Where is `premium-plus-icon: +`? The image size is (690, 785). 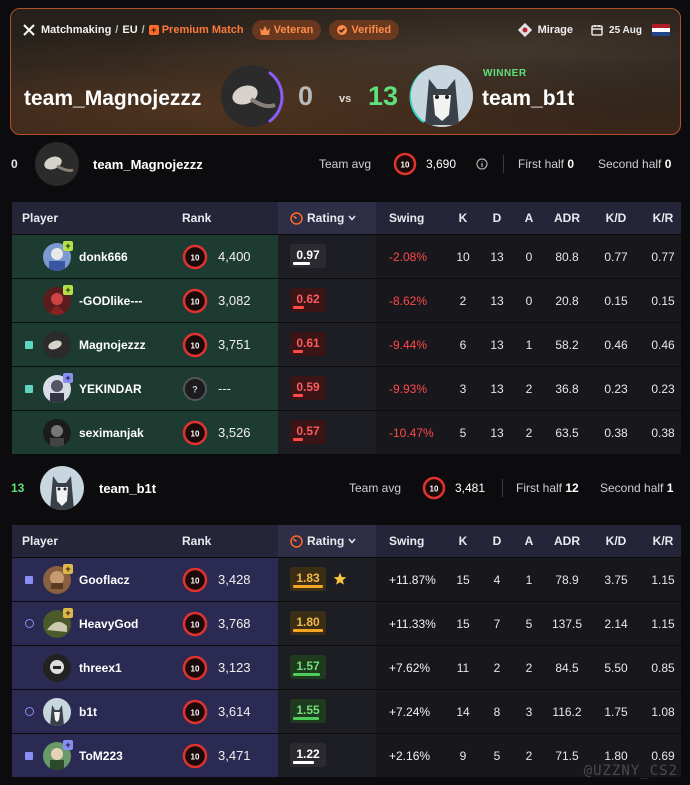
premium-plus-icon: + is located at coordinates (68, 569).